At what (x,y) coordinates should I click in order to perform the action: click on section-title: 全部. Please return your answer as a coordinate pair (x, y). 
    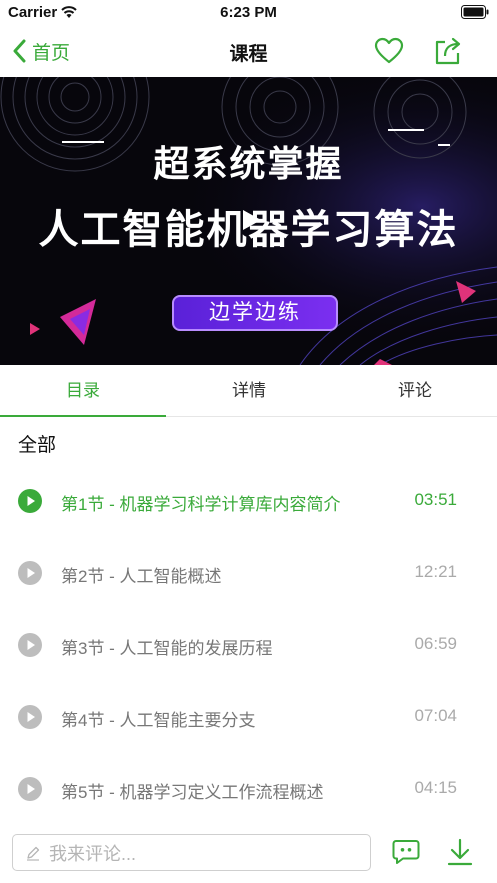
    Looking at the image, I should click on (37, 445).